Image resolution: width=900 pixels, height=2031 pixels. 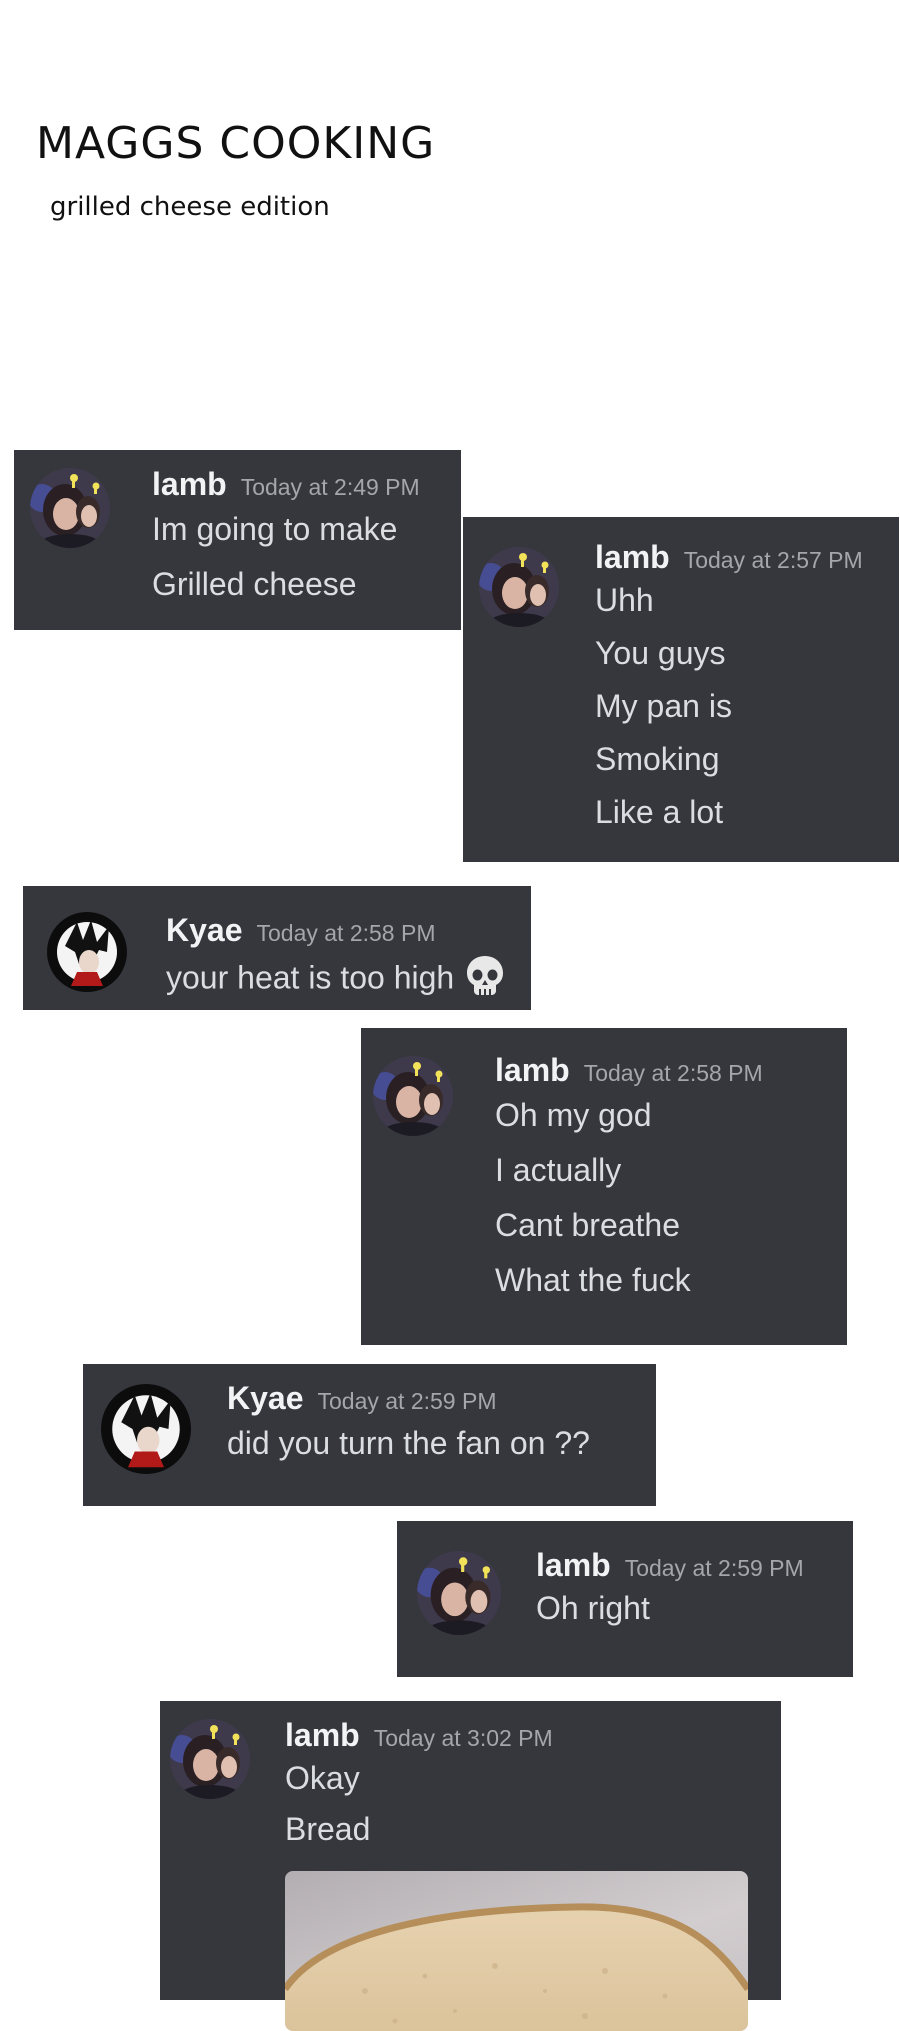 What do you see at coordinates (254, 584) in the screenshot?
I see `message-text: Grilled cheese` at bounding box center [254, 584].